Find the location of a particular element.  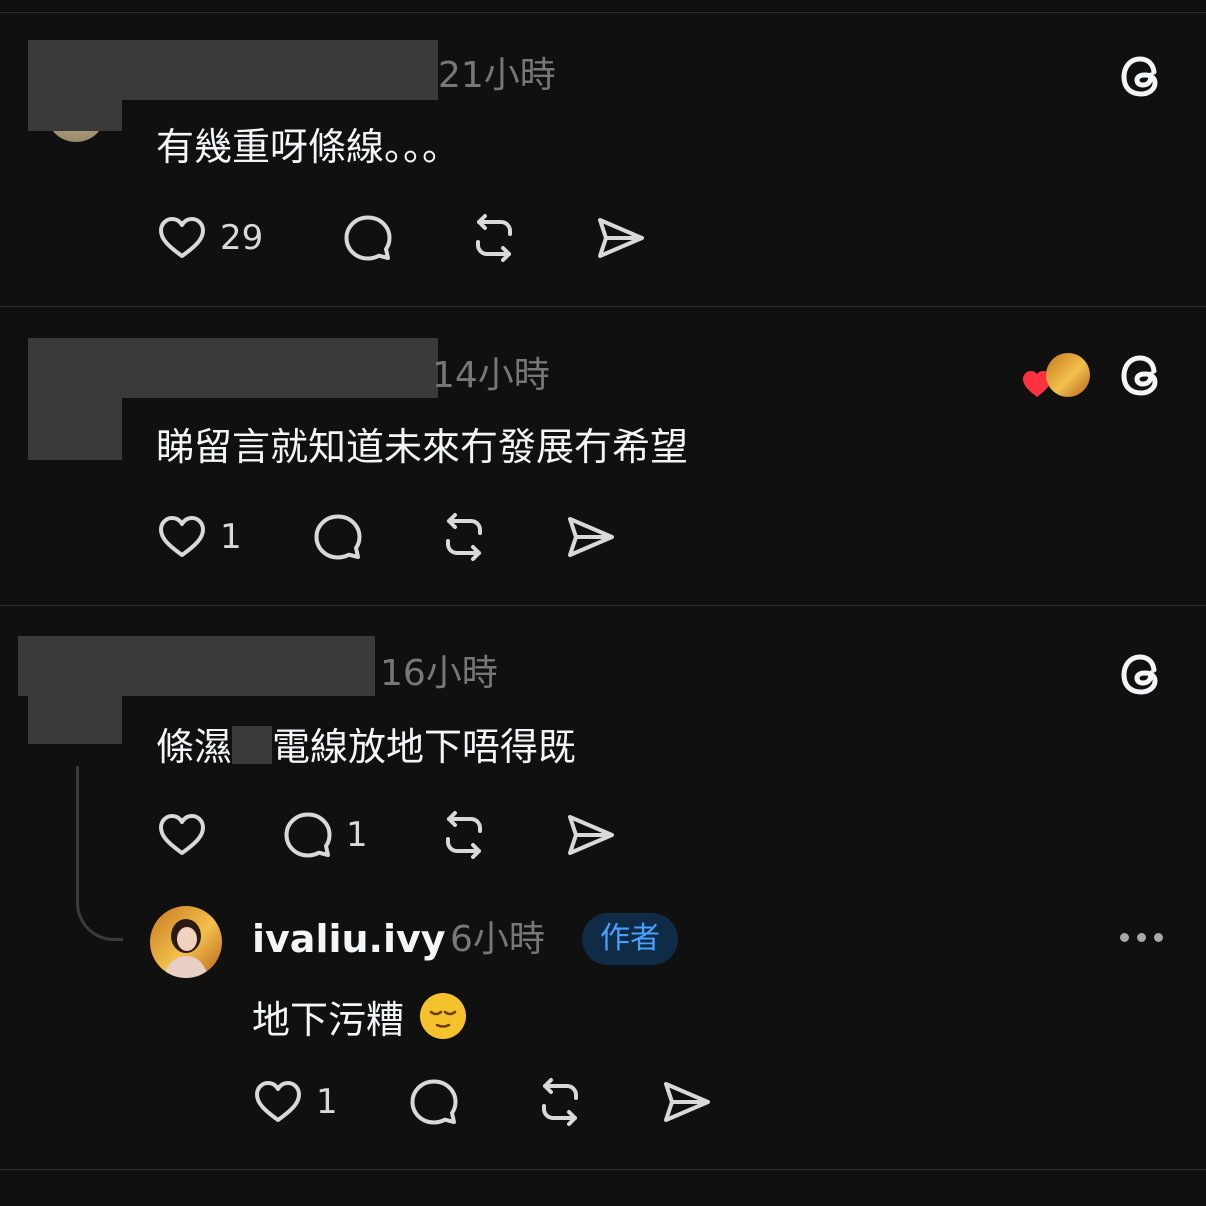

profile-photo is located at coordinates (186, 948).